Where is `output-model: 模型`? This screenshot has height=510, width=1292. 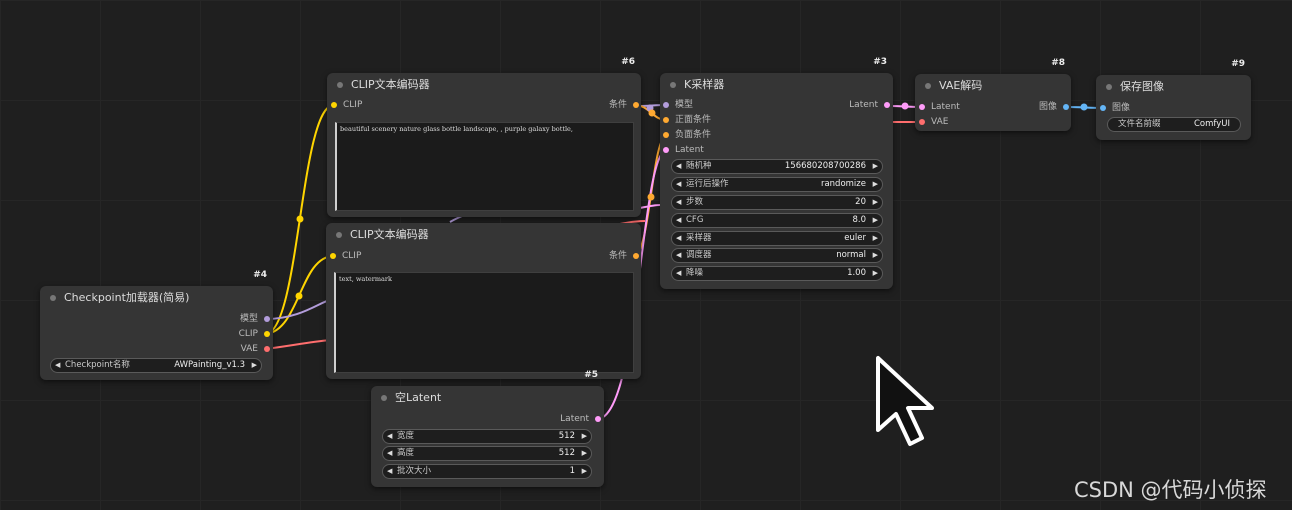 output-model: 模型 is located at coordinates (256, 319).